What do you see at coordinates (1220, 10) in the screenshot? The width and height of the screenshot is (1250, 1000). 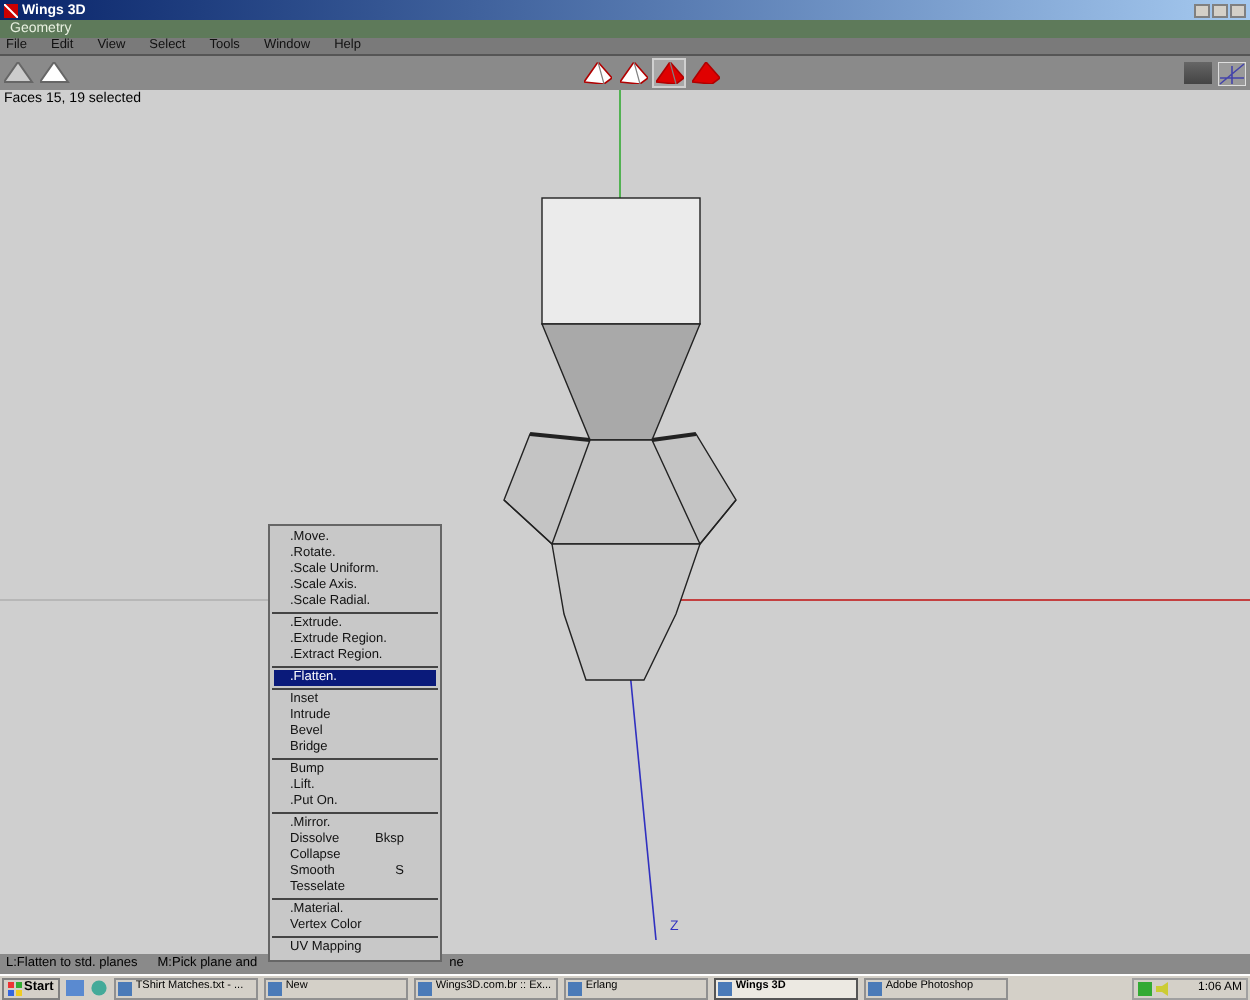 I see `maximize-button` at bounding box center [1220, 10].